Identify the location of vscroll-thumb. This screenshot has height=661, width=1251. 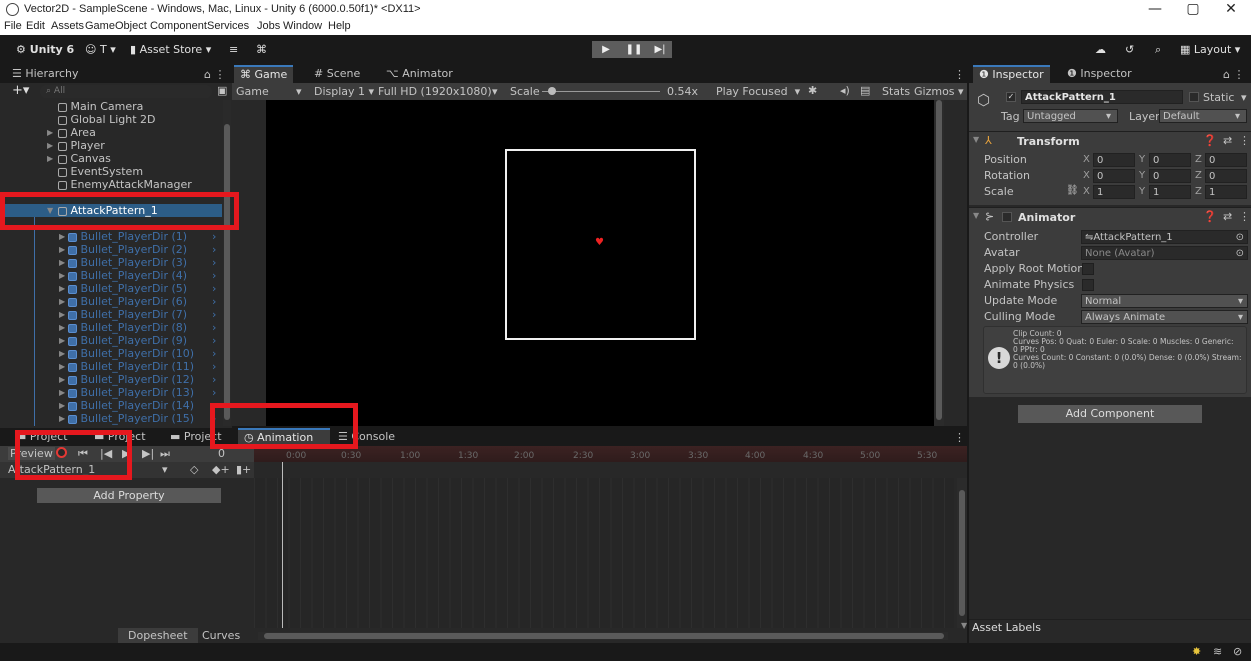
(962, 553).